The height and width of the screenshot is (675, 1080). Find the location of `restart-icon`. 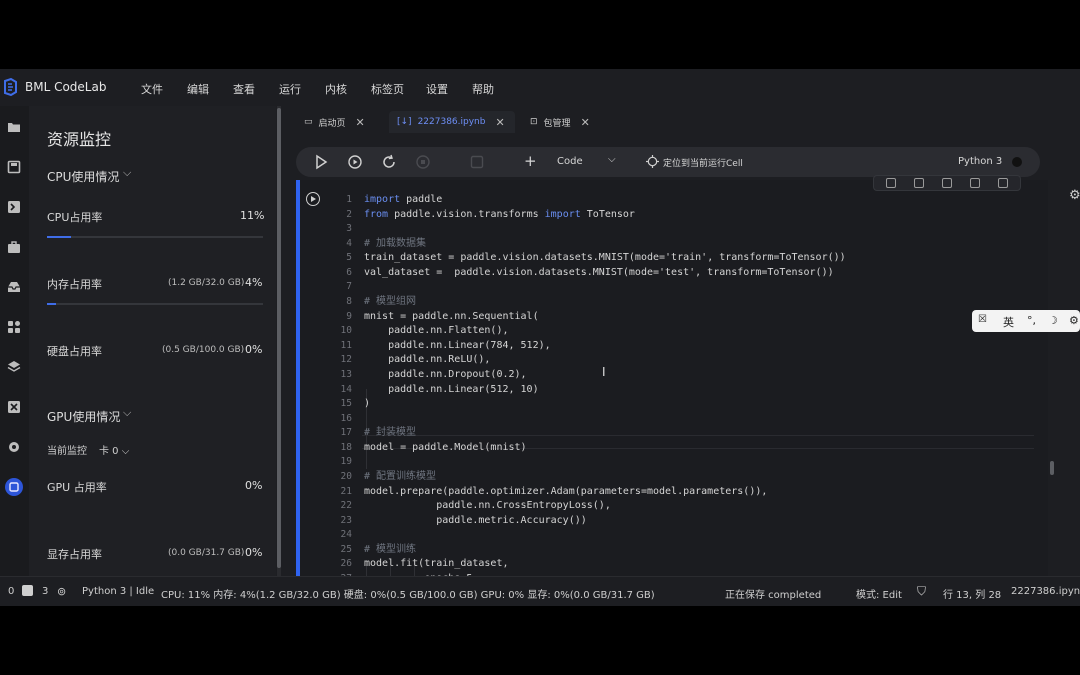

restart-icon is located at coordinates (389, 162).